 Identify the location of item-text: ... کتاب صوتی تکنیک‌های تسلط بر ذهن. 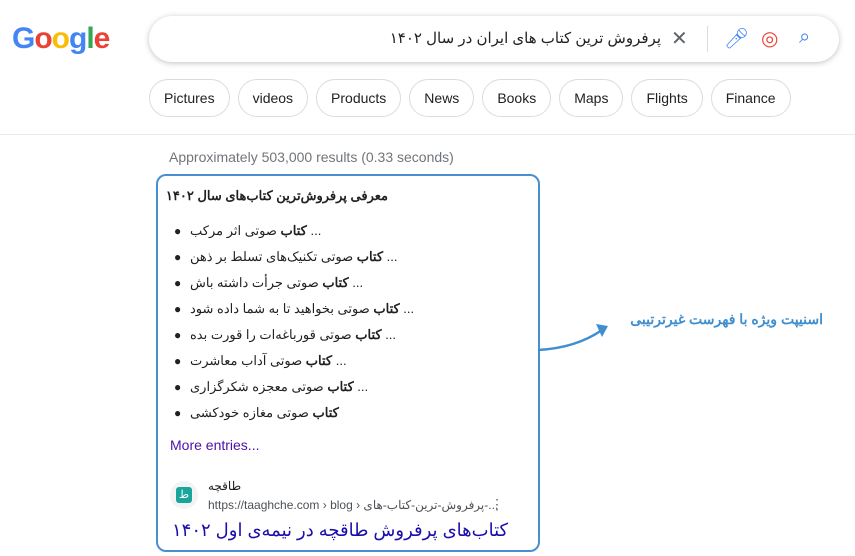
(294, 257).